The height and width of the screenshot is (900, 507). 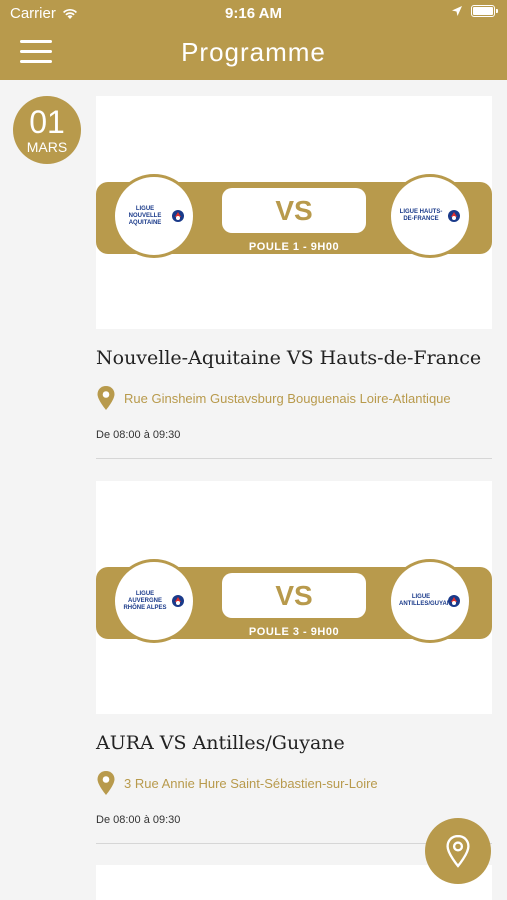 What do you see at coordinates (47, 122) in the screenshot?
I see `date-day: 01` at bounding box center [47, 122].